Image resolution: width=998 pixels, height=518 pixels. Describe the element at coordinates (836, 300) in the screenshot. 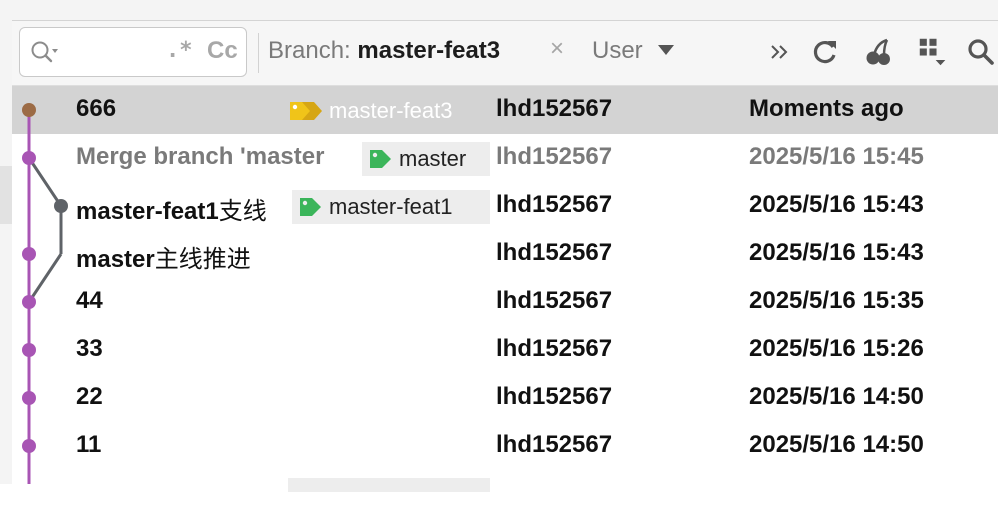

I see `commit-date: 2025/5/16 15:35` at that location.